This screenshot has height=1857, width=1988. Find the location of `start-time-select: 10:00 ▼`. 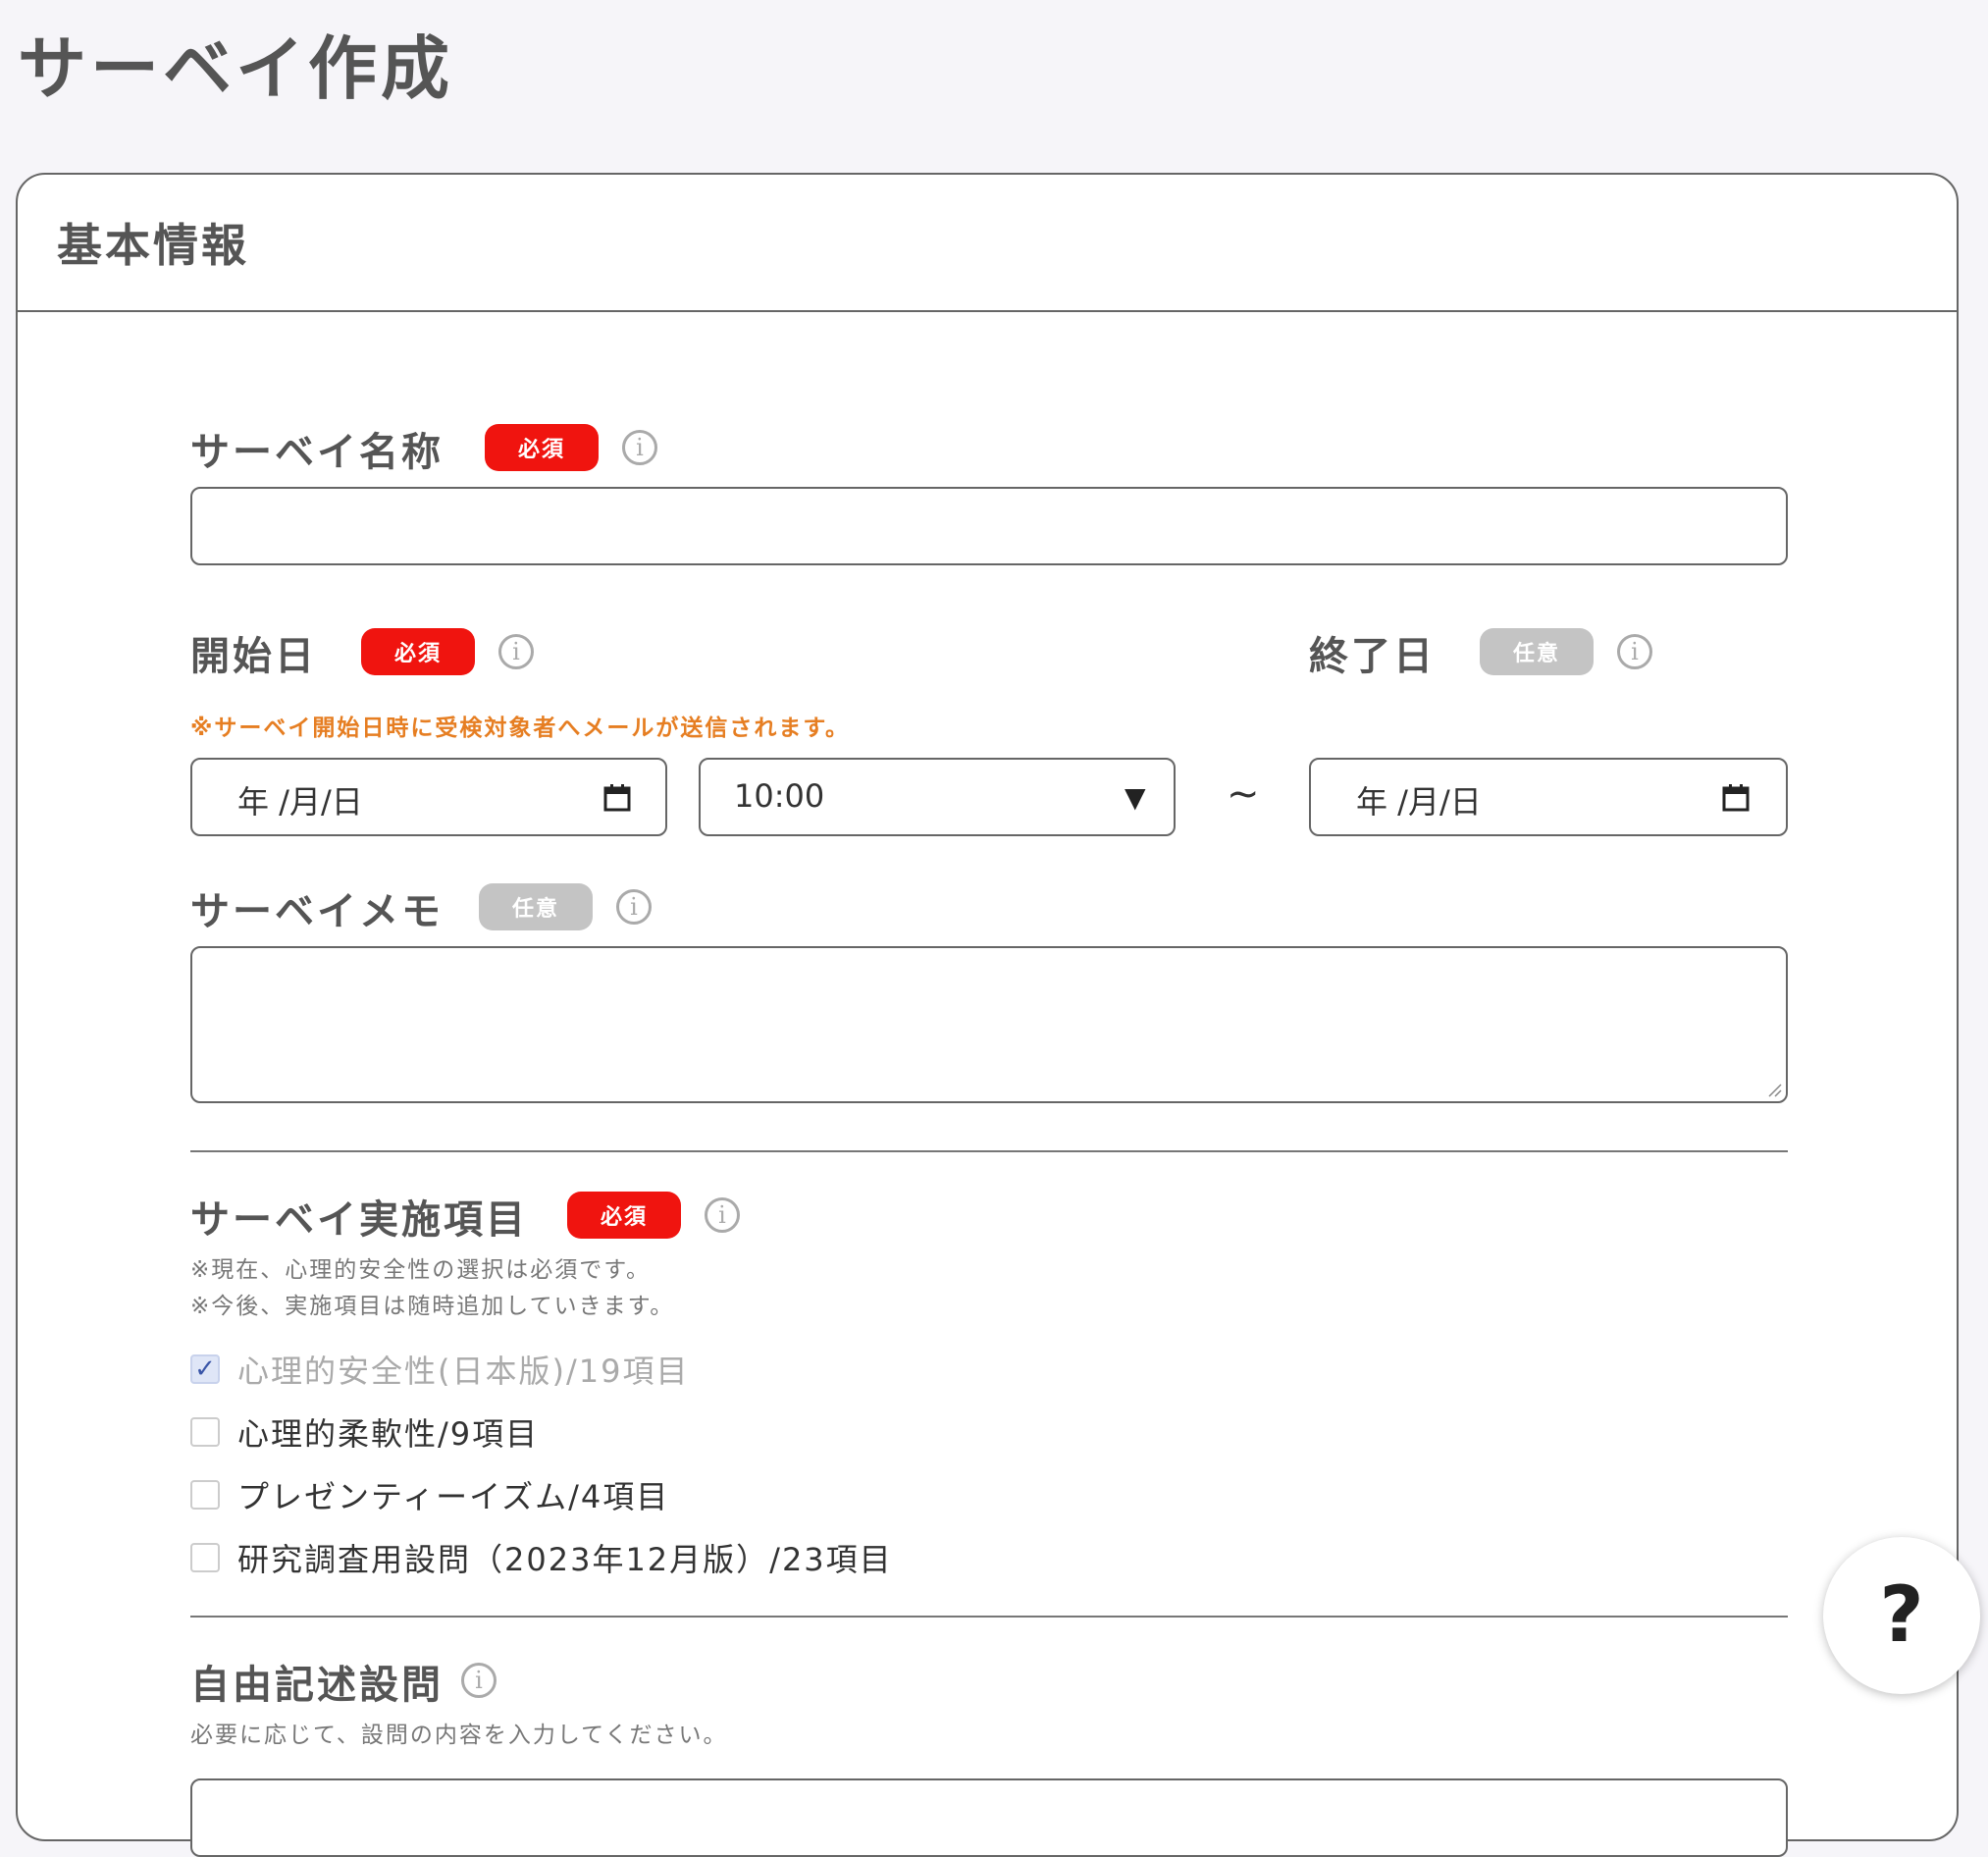

start-time-select: 10:00 ▼ is located at coordinates (937, 797).